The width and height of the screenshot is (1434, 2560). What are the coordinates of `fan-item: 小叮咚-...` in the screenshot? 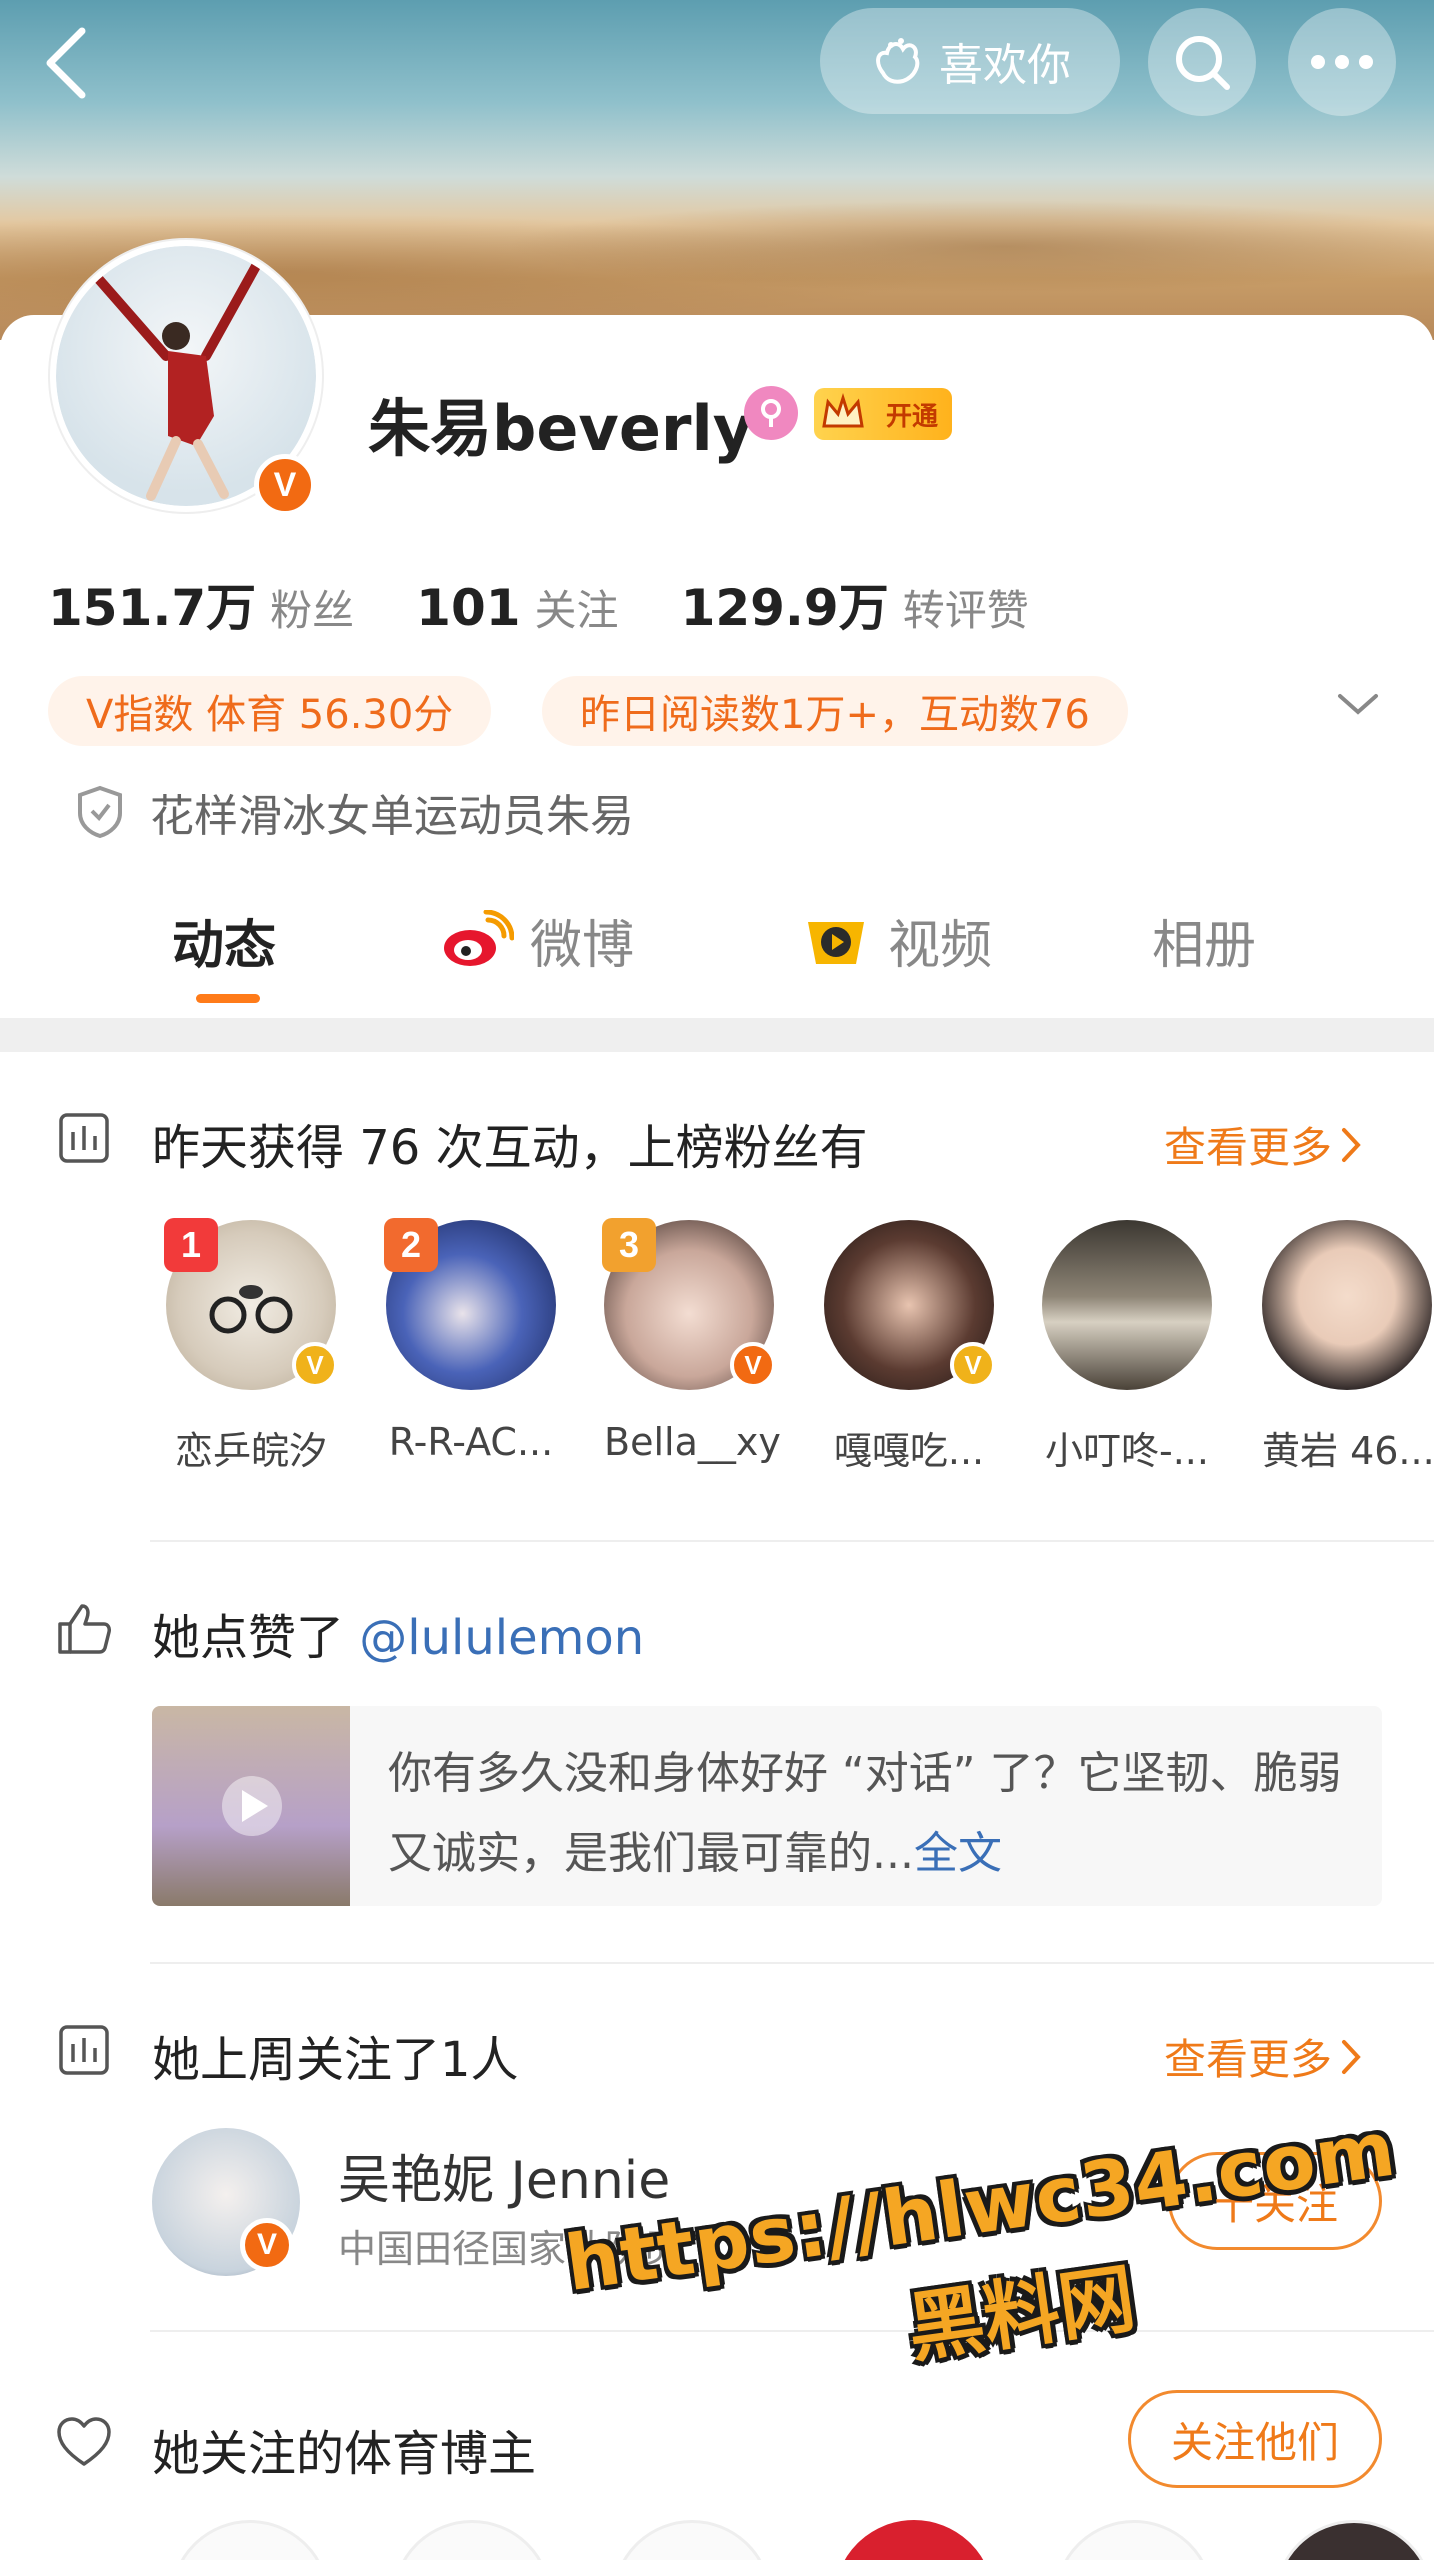 It's located at (1127, 1347).